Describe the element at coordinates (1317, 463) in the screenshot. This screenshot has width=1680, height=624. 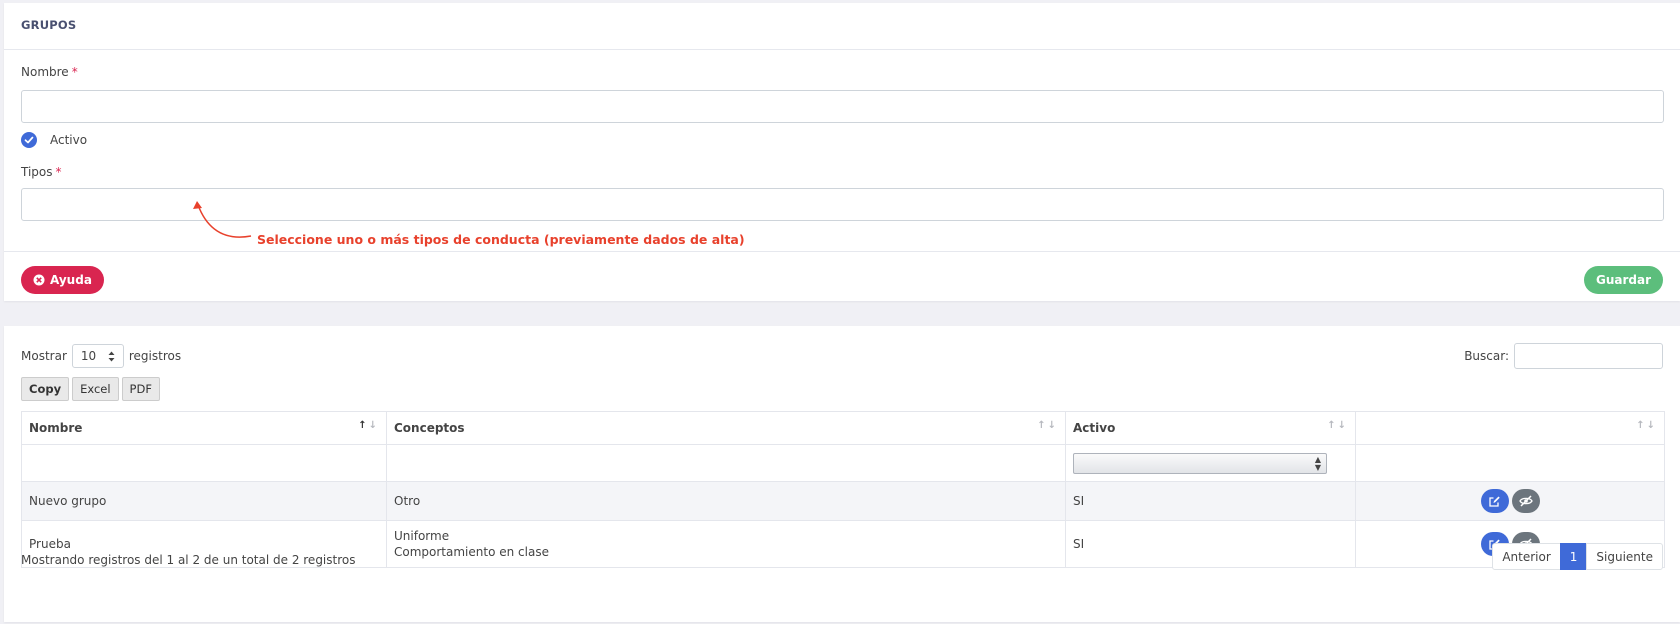
I see `select-arrows-icon: ▲ ▼` at that location.